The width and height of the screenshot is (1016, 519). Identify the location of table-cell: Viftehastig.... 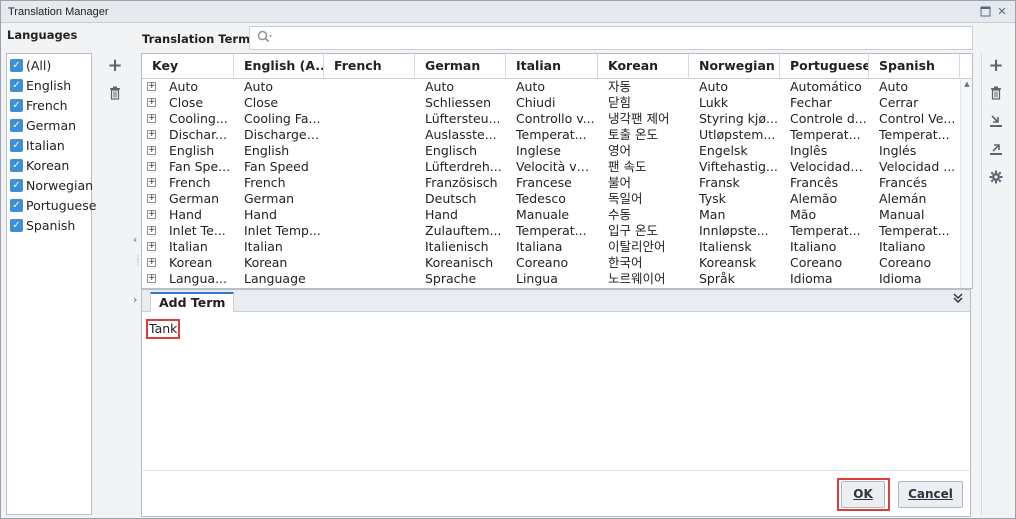
(737, 167).